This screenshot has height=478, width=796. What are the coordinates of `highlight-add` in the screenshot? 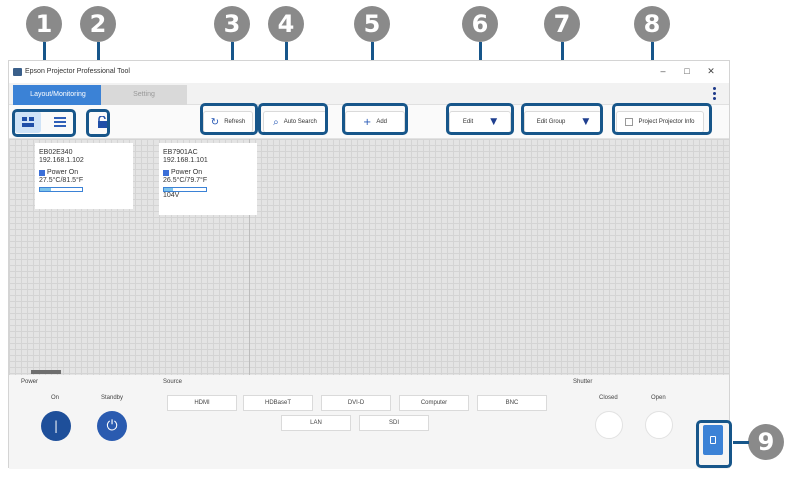 It's located at (375, 119).